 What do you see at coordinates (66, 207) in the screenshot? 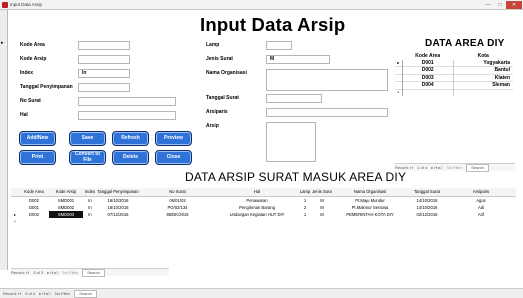
I see `cell-kode-arsip: SMD002` at bounding box center [66, 207].